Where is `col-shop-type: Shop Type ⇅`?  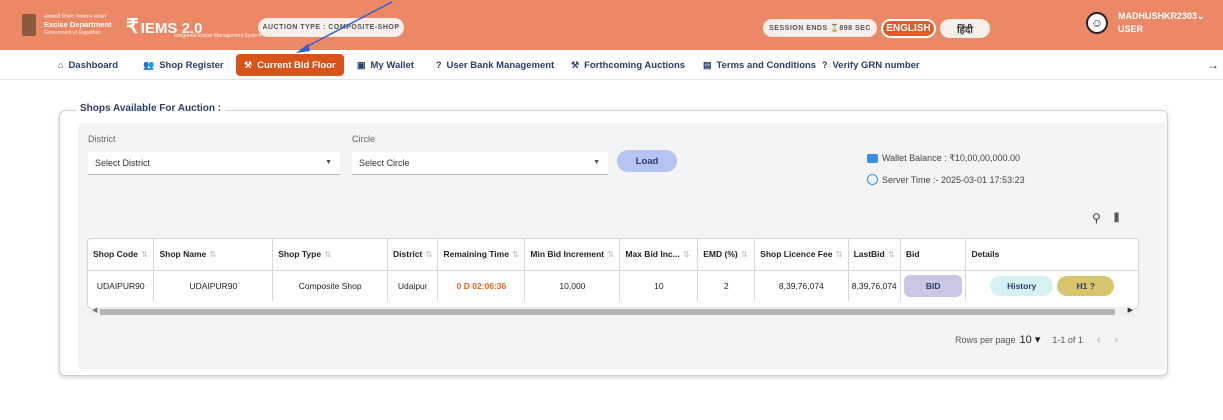
col-shop-type: Shop Type ⇅ is located at coordinates (330, 255).